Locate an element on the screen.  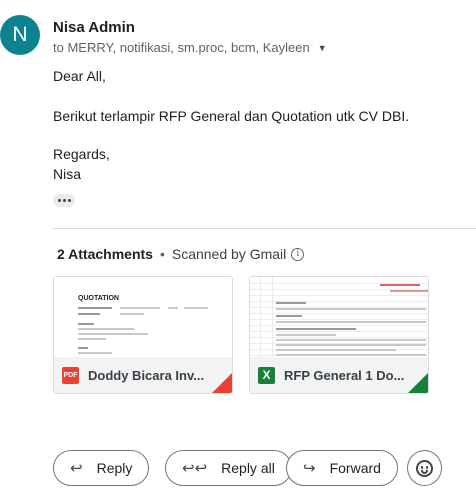
forward-arrow-icon: ↪ is located at coordinates (309, 468).